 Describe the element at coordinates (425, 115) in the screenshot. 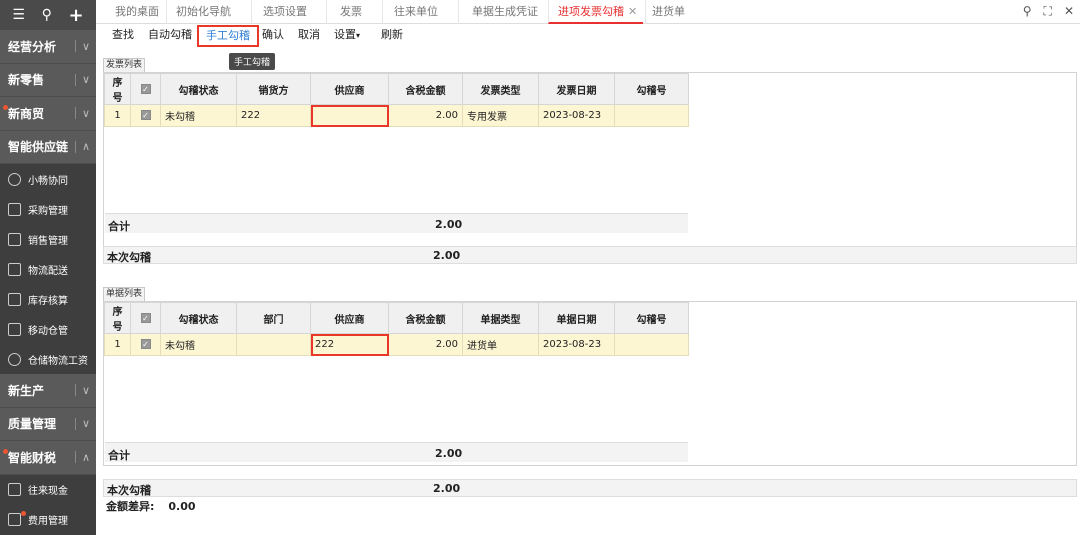

I see `cell-amount: 2.00` at that location.